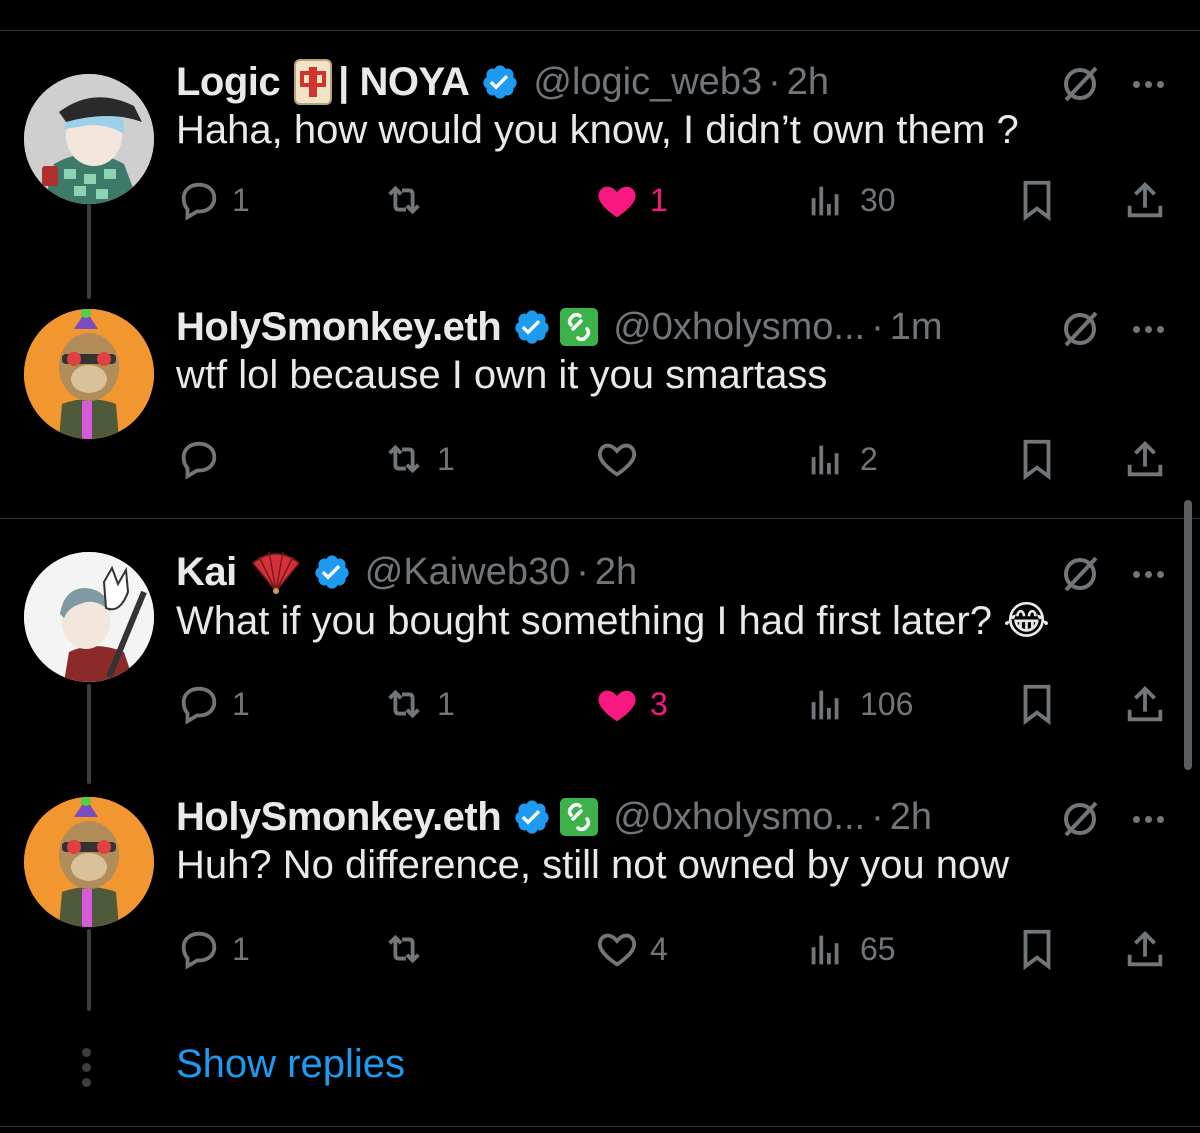  Describe the element at coordinates (228, 82) in the screenshot. I see `display-name: Logic` at that location.